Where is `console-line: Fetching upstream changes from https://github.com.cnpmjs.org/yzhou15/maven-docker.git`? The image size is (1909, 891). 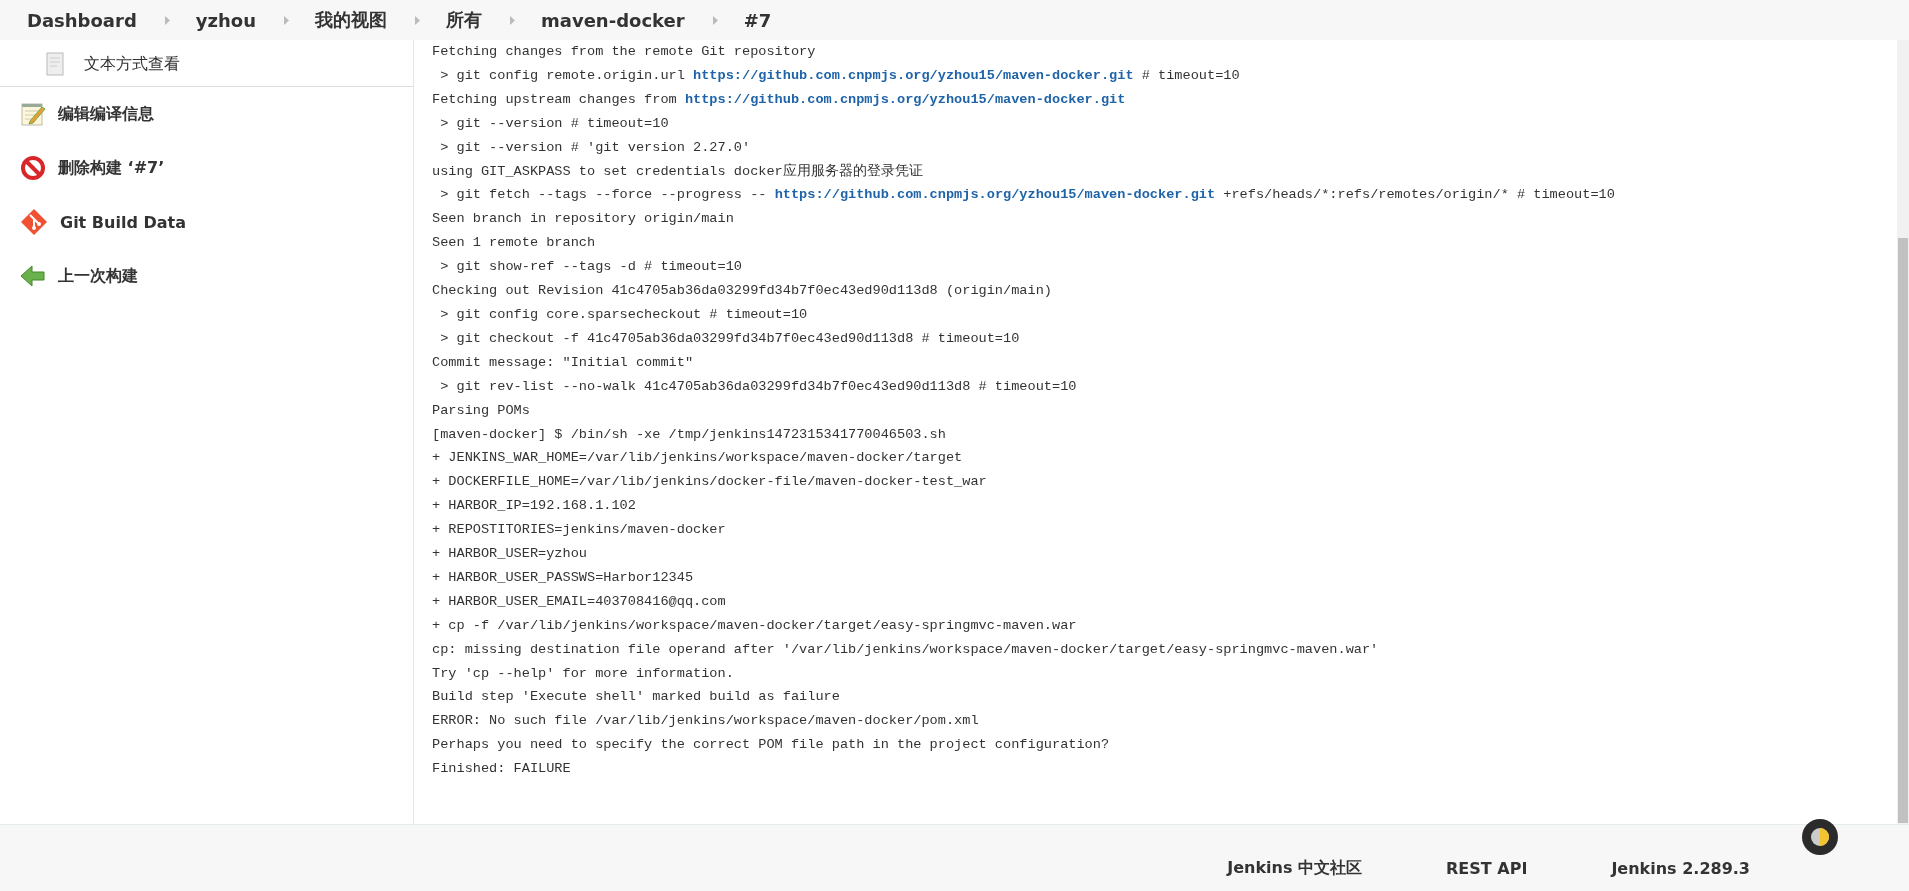 console-line: Fetching upstream changes from https://github.com.cnpmjs.org/yzhou15/maven-docker.git is located at coordinates (779, 99).